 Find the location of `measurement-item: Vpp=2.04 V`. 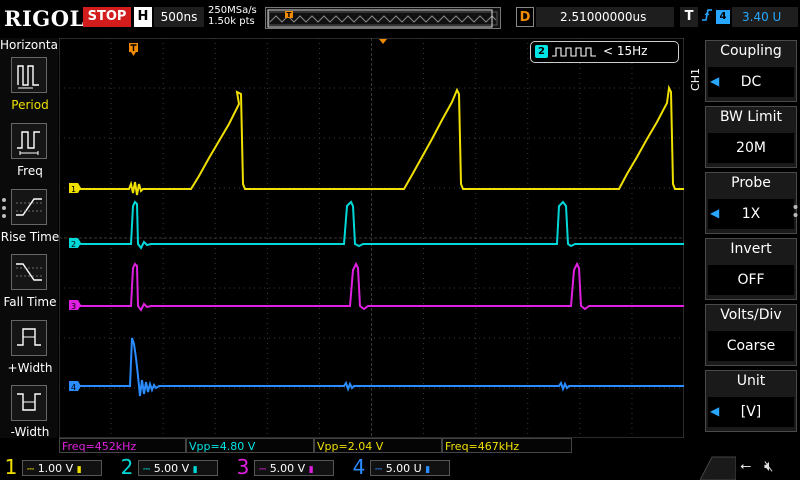

measurement-item: Vpp=2.04 V is located at coordinates (378, 445).